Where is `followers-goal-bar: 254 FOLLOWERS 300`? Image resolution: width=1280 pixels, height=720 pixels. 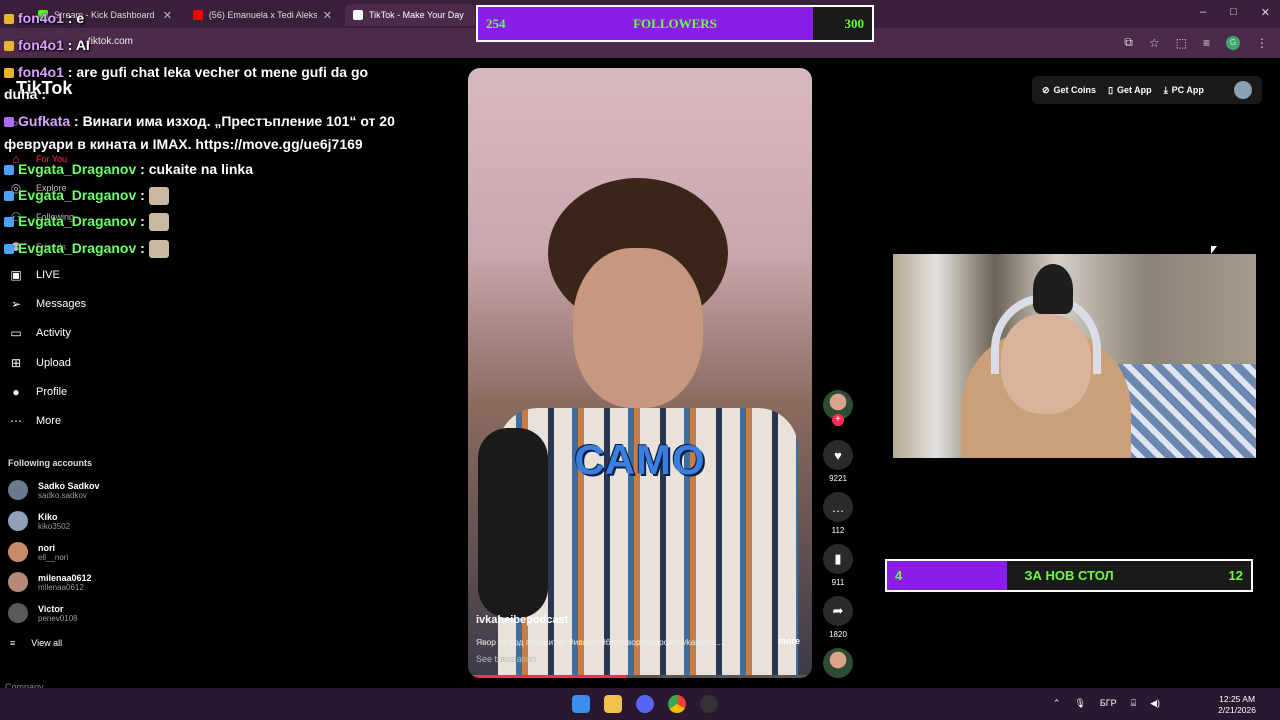
followers-goal-bar: 254 FOLLOWERS 300 is located at coordinates (675, 23).